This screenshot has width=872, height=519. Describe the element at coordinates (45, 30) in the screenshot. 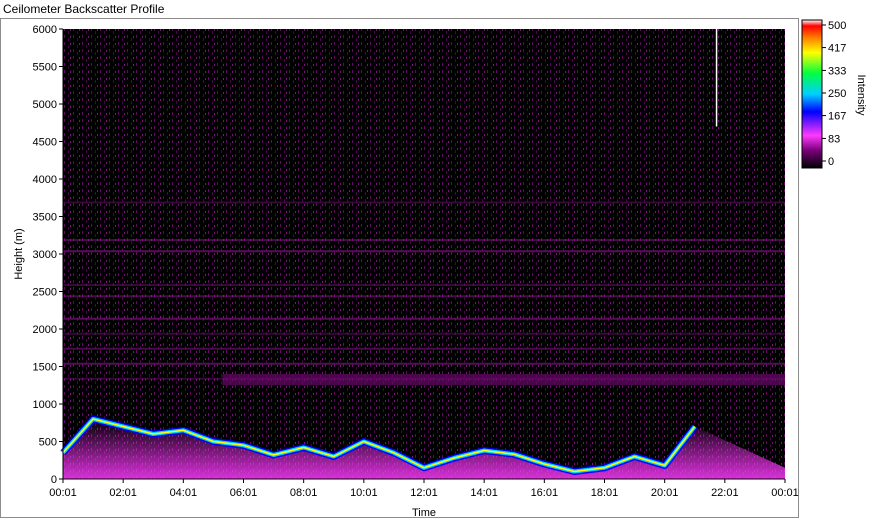

I see `y-tick-label: 6000` at that location.